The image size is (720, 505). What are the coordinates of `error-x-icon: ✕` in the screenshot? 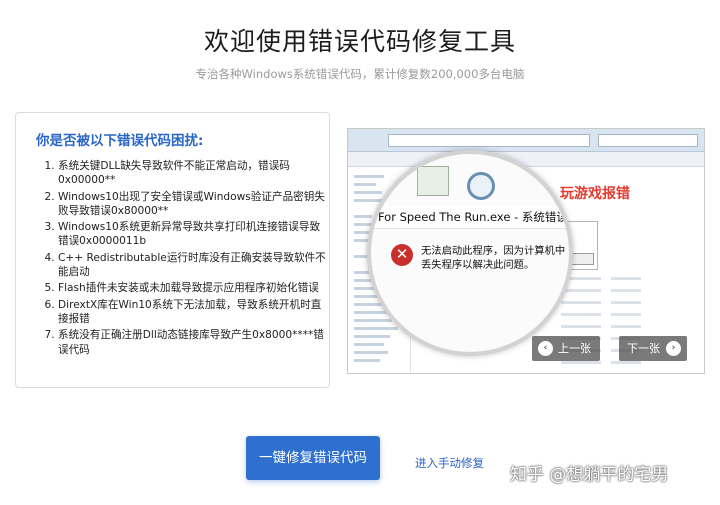 It's located at (402, 255).